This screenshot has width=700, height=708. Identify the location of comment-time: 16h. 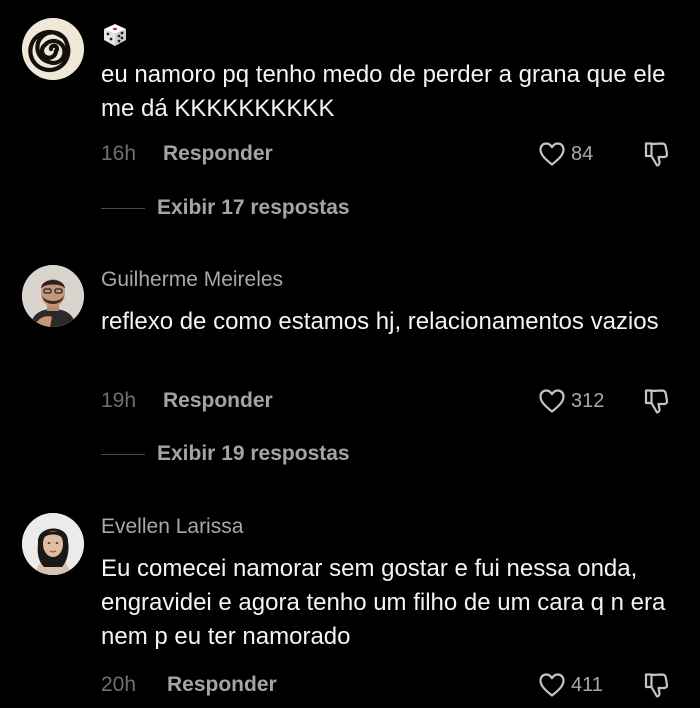
(119, 153).